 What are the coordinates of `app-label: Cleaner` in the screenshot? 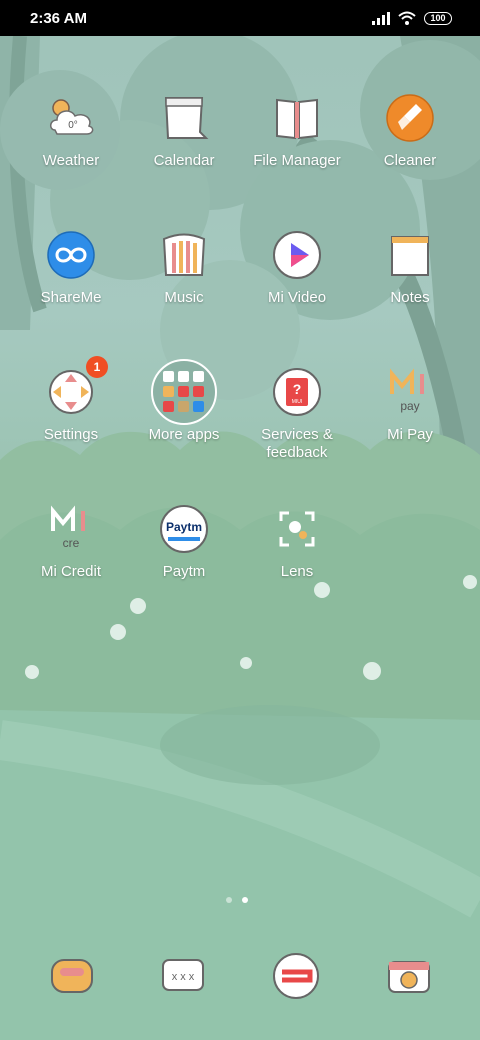 It's located at (410, 160).